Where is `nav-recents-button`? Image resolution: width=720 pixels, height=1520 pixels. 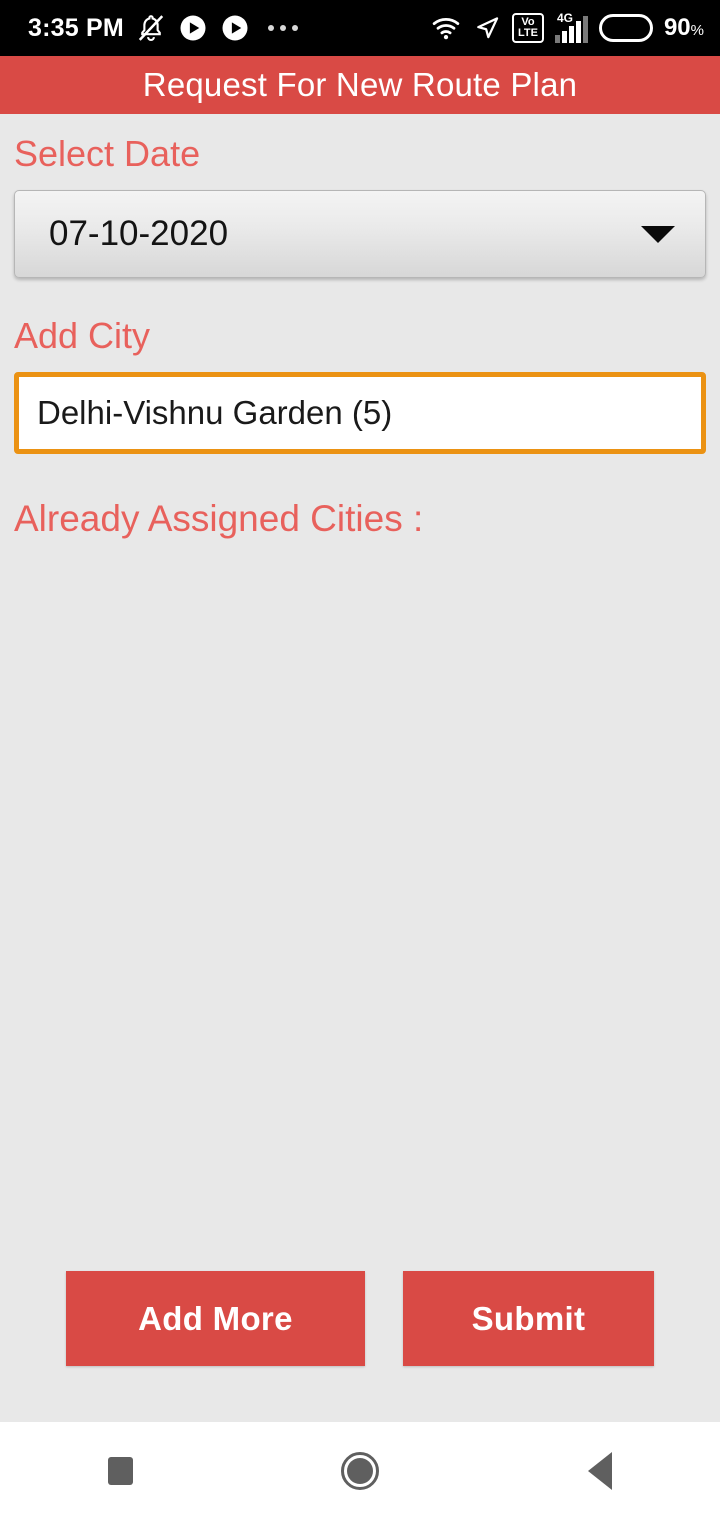 nav-recents-button is located at coordinates (120, 1471).